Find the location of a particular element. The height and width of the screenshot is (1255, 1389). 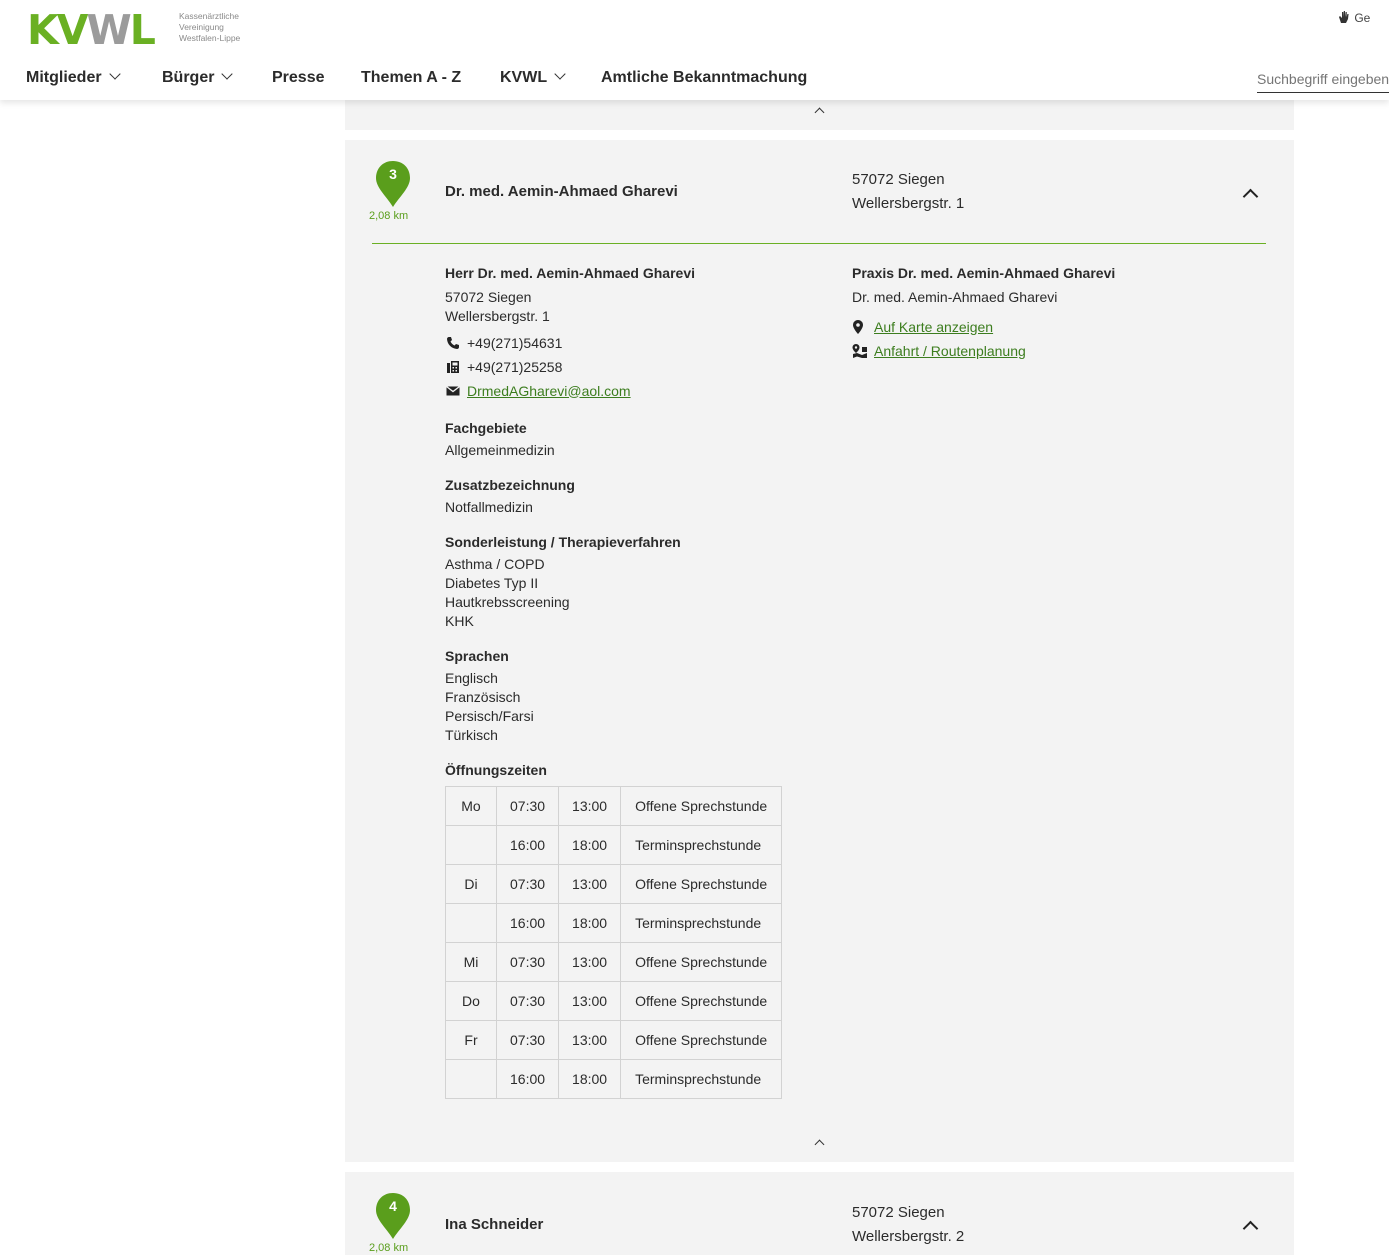

show-on-map-link: Auf Karte anzeigen is located at coordinates (933, 327).